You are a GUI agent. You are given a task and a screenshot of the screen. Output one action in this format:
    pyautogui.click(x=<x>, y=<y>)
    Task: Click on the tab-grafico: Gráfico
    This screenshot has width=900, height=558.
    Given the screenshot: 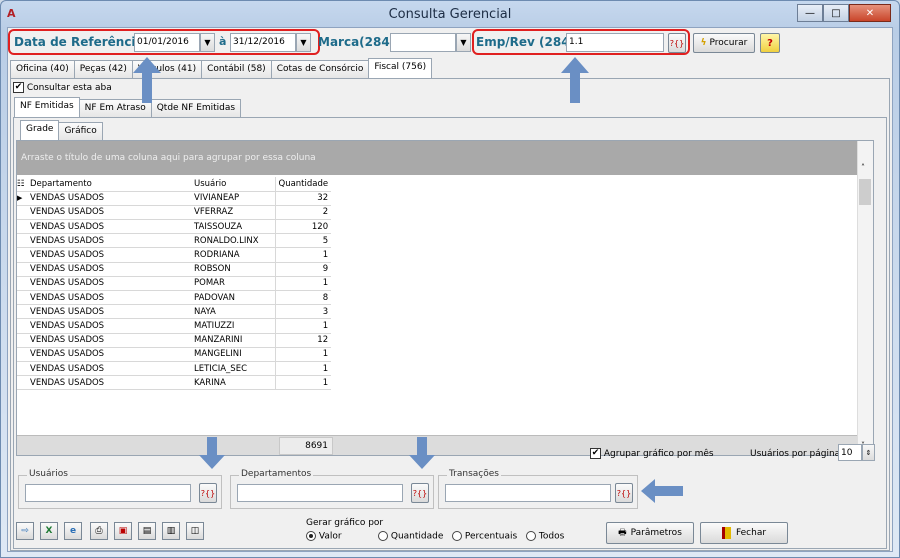 What is the action you would take?
    pyautogui.click(x=80, y=131)
    